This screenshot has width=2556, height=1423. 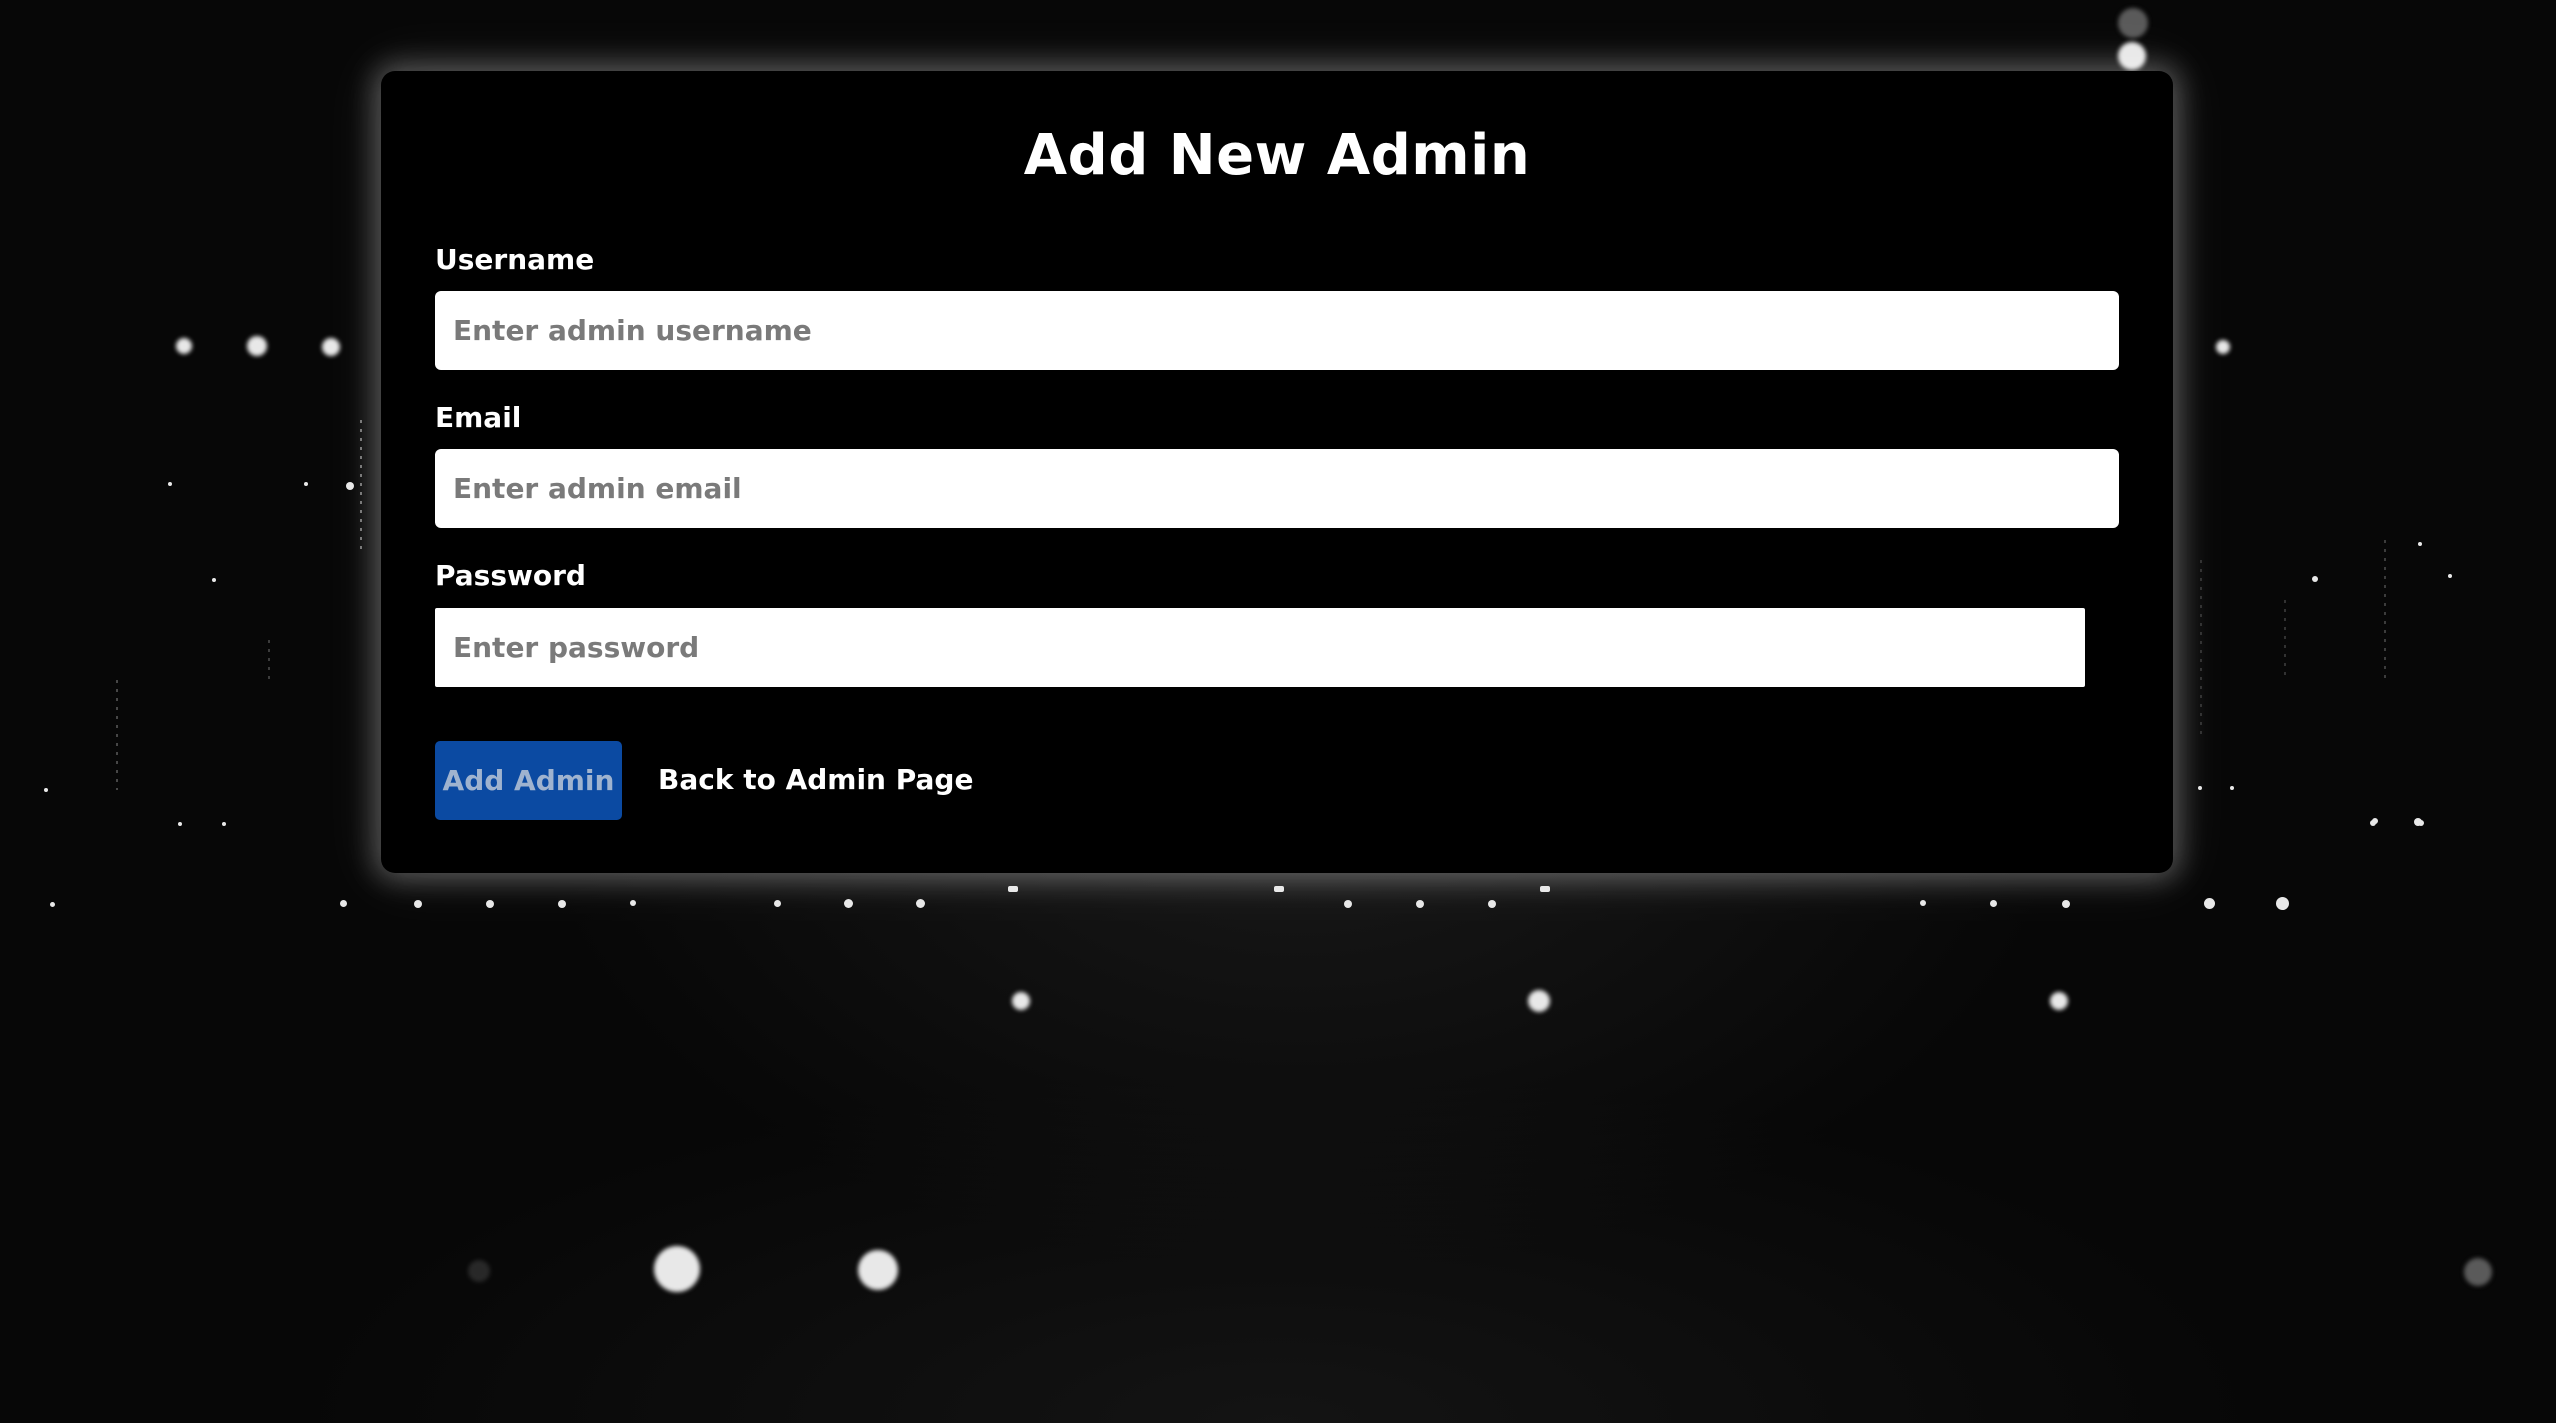 What do you see at coordinates (478, 417) in the screenshot?
I see `email-label: Email` at bounding box center [478, 417].